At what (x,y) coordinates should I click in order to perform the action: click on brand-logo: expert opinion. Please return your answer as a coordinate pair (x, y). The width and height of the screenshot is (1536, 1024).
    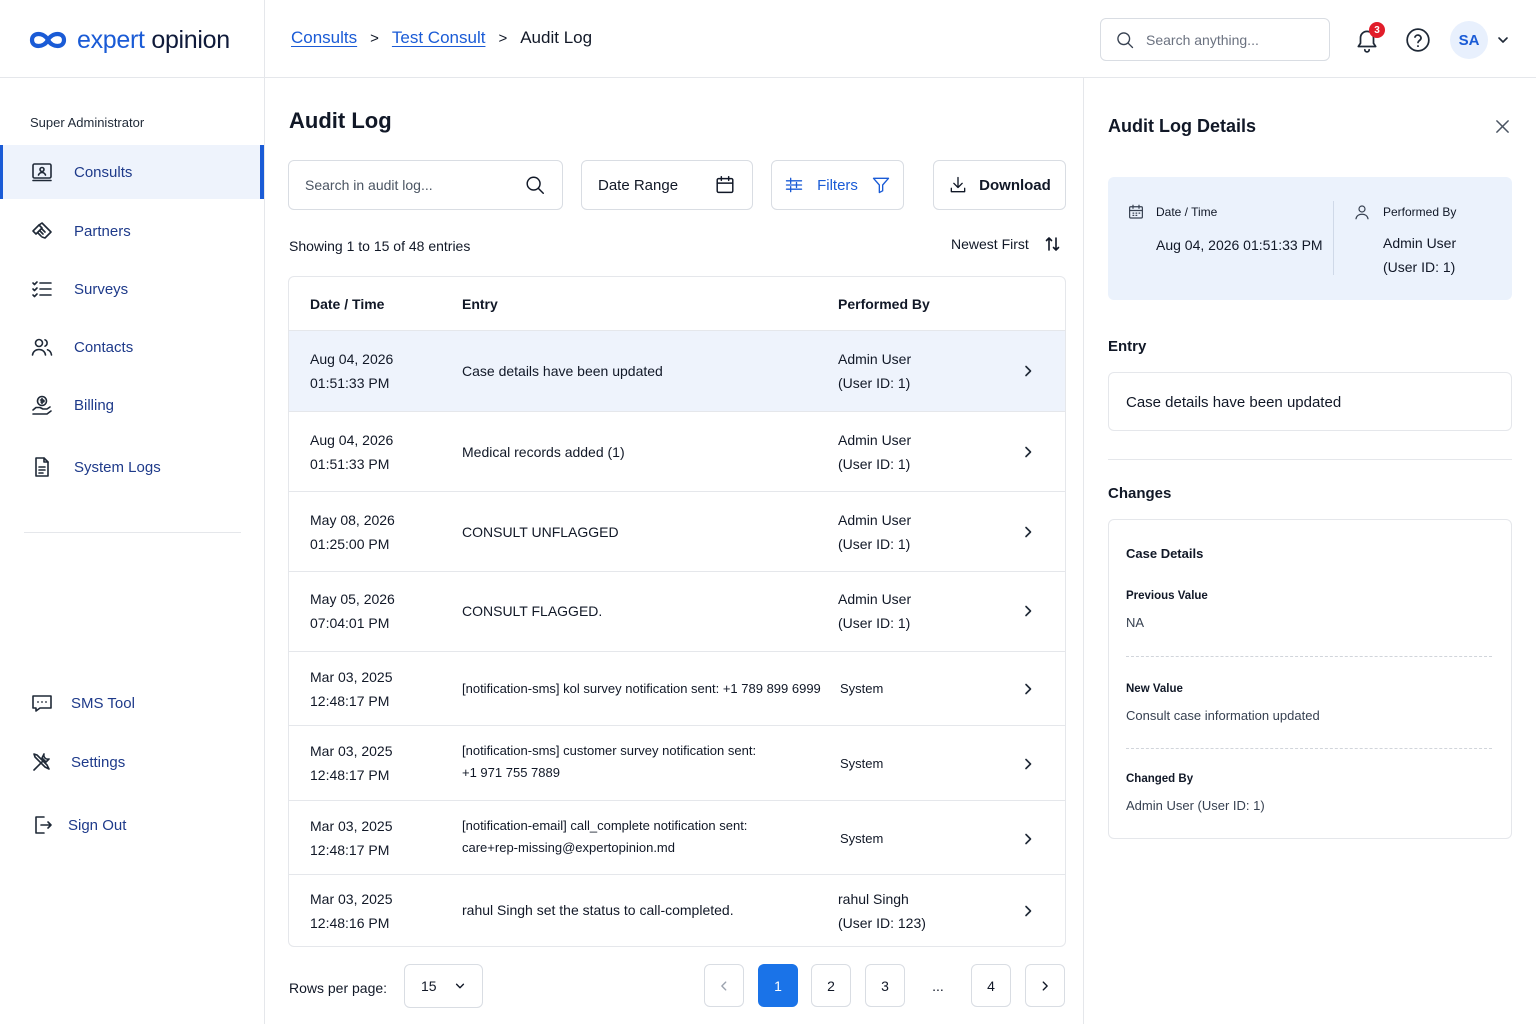
    Looking at the image, I should click on (129, 40).